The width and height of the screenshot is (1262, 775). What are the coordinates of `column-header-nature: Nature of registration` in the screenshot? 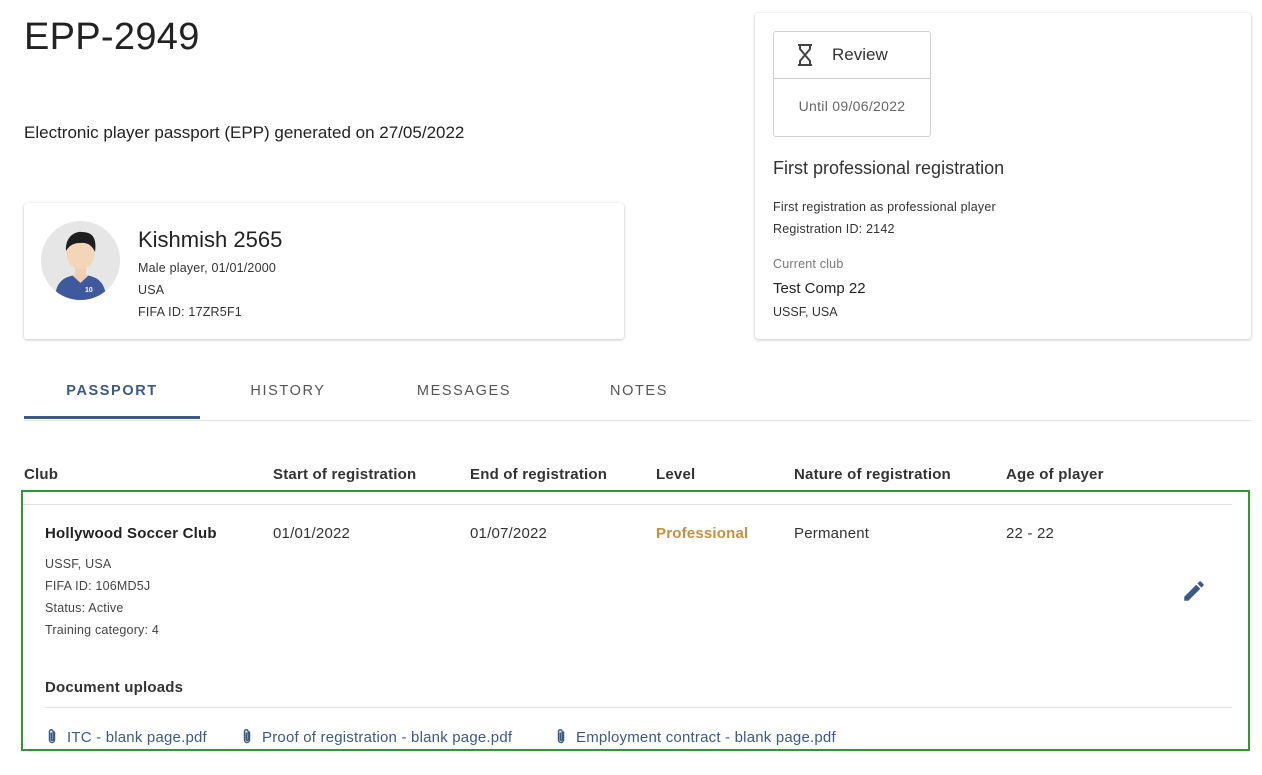 It's located at (872, 474).